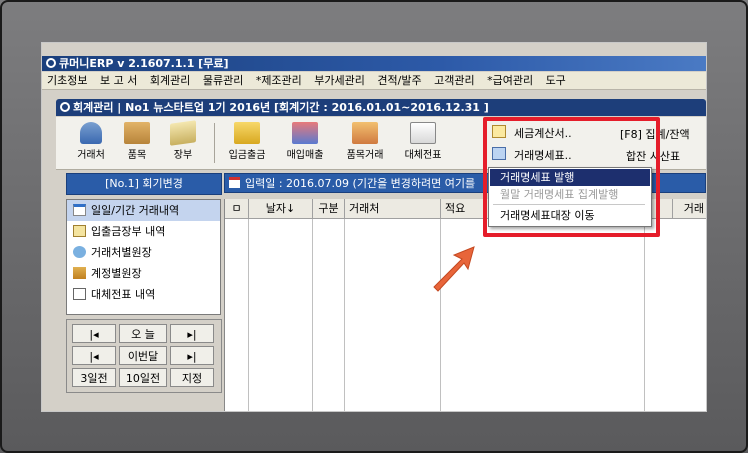  What do you see at coordinates (79, 294) in the screenshot?
I see `slip-list-icon` at bounding box center [79, 294].